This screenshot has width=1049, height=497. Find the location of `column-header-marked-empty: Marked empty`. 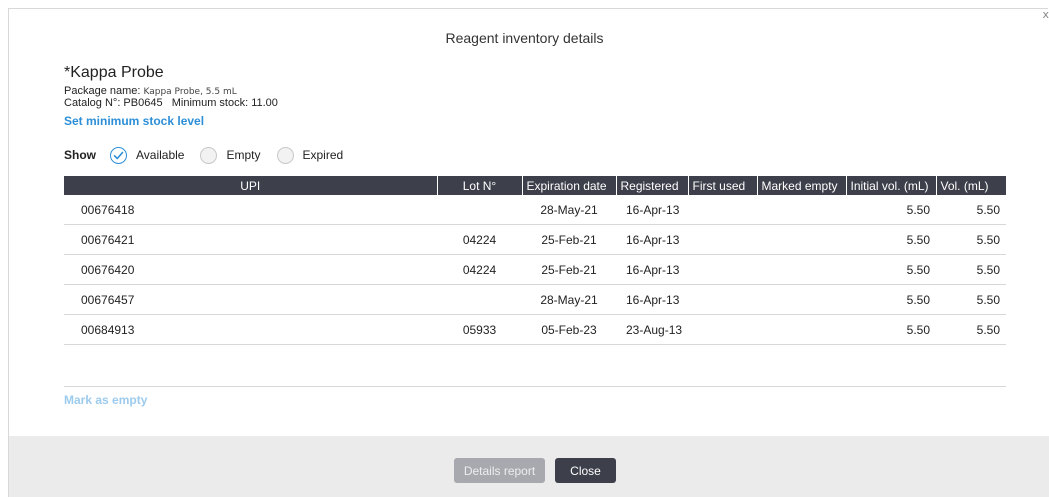

column-header-marked-empty: Marked empty is located at coordinates (801, 185).